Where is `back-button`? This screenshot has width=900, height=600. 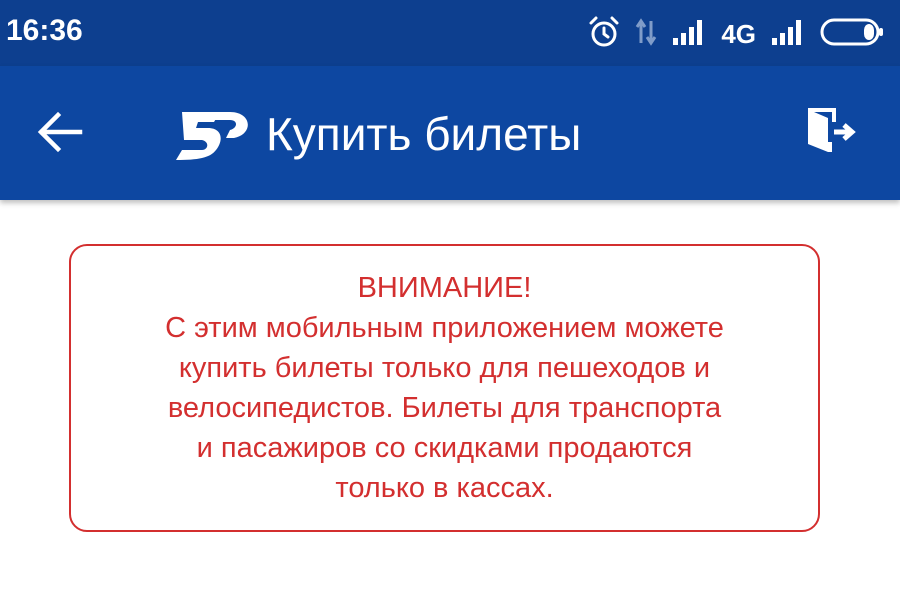 back-button is located at coordinates (60, 134).